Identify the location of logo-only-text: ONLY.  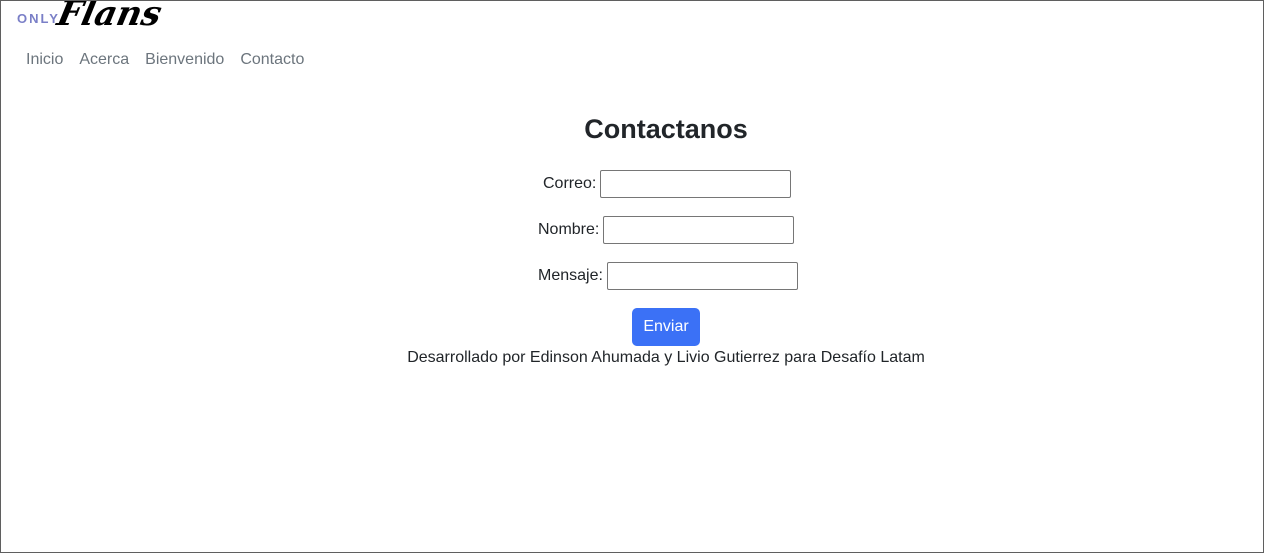
(38, 18).